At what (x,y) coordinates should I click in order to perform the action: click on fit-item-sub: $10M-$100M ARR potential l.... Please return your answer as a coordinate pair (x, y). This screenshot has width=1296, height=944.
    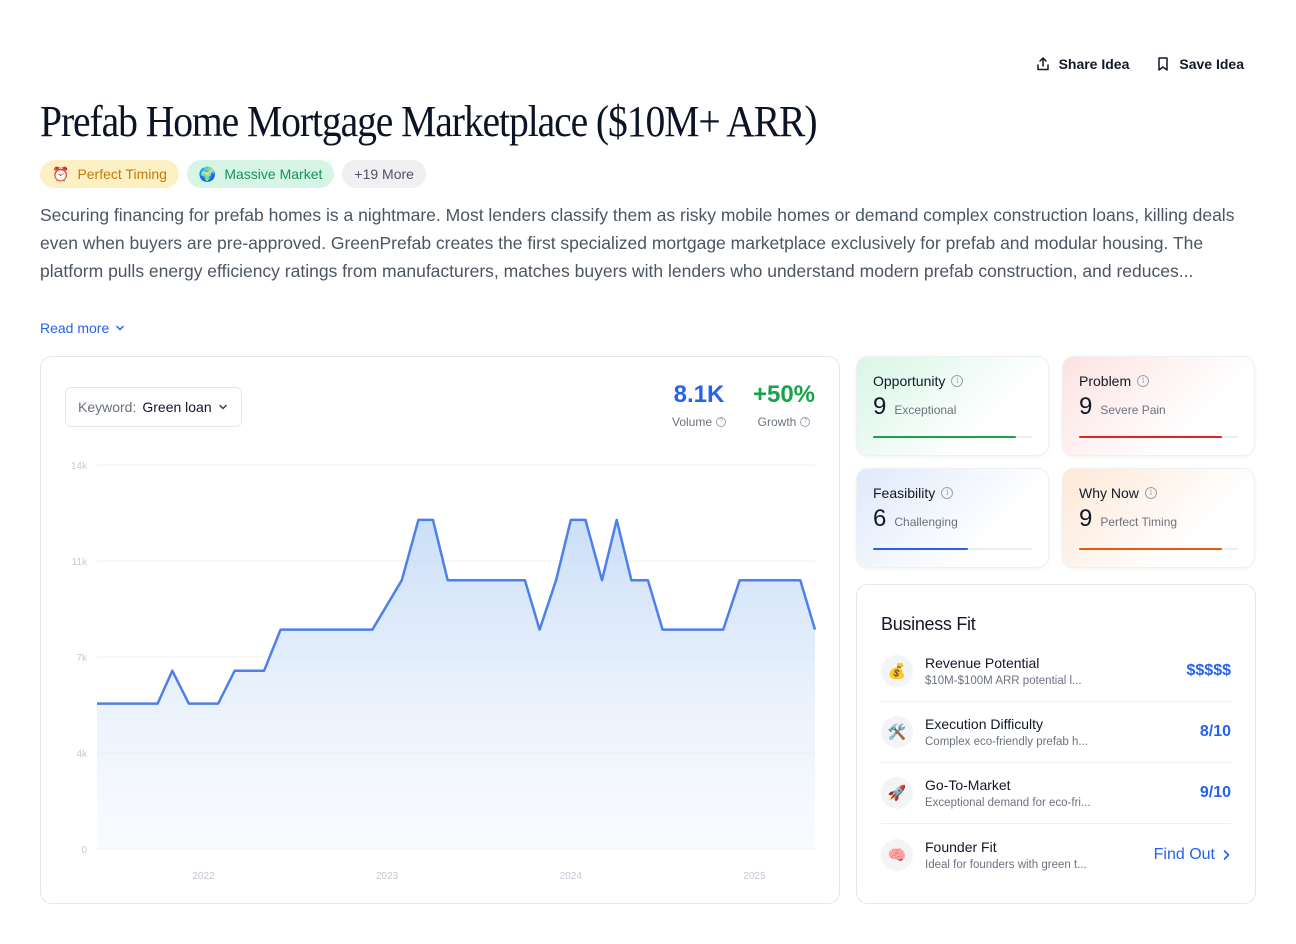
    Looking at the image, I should click on (1003, 681).